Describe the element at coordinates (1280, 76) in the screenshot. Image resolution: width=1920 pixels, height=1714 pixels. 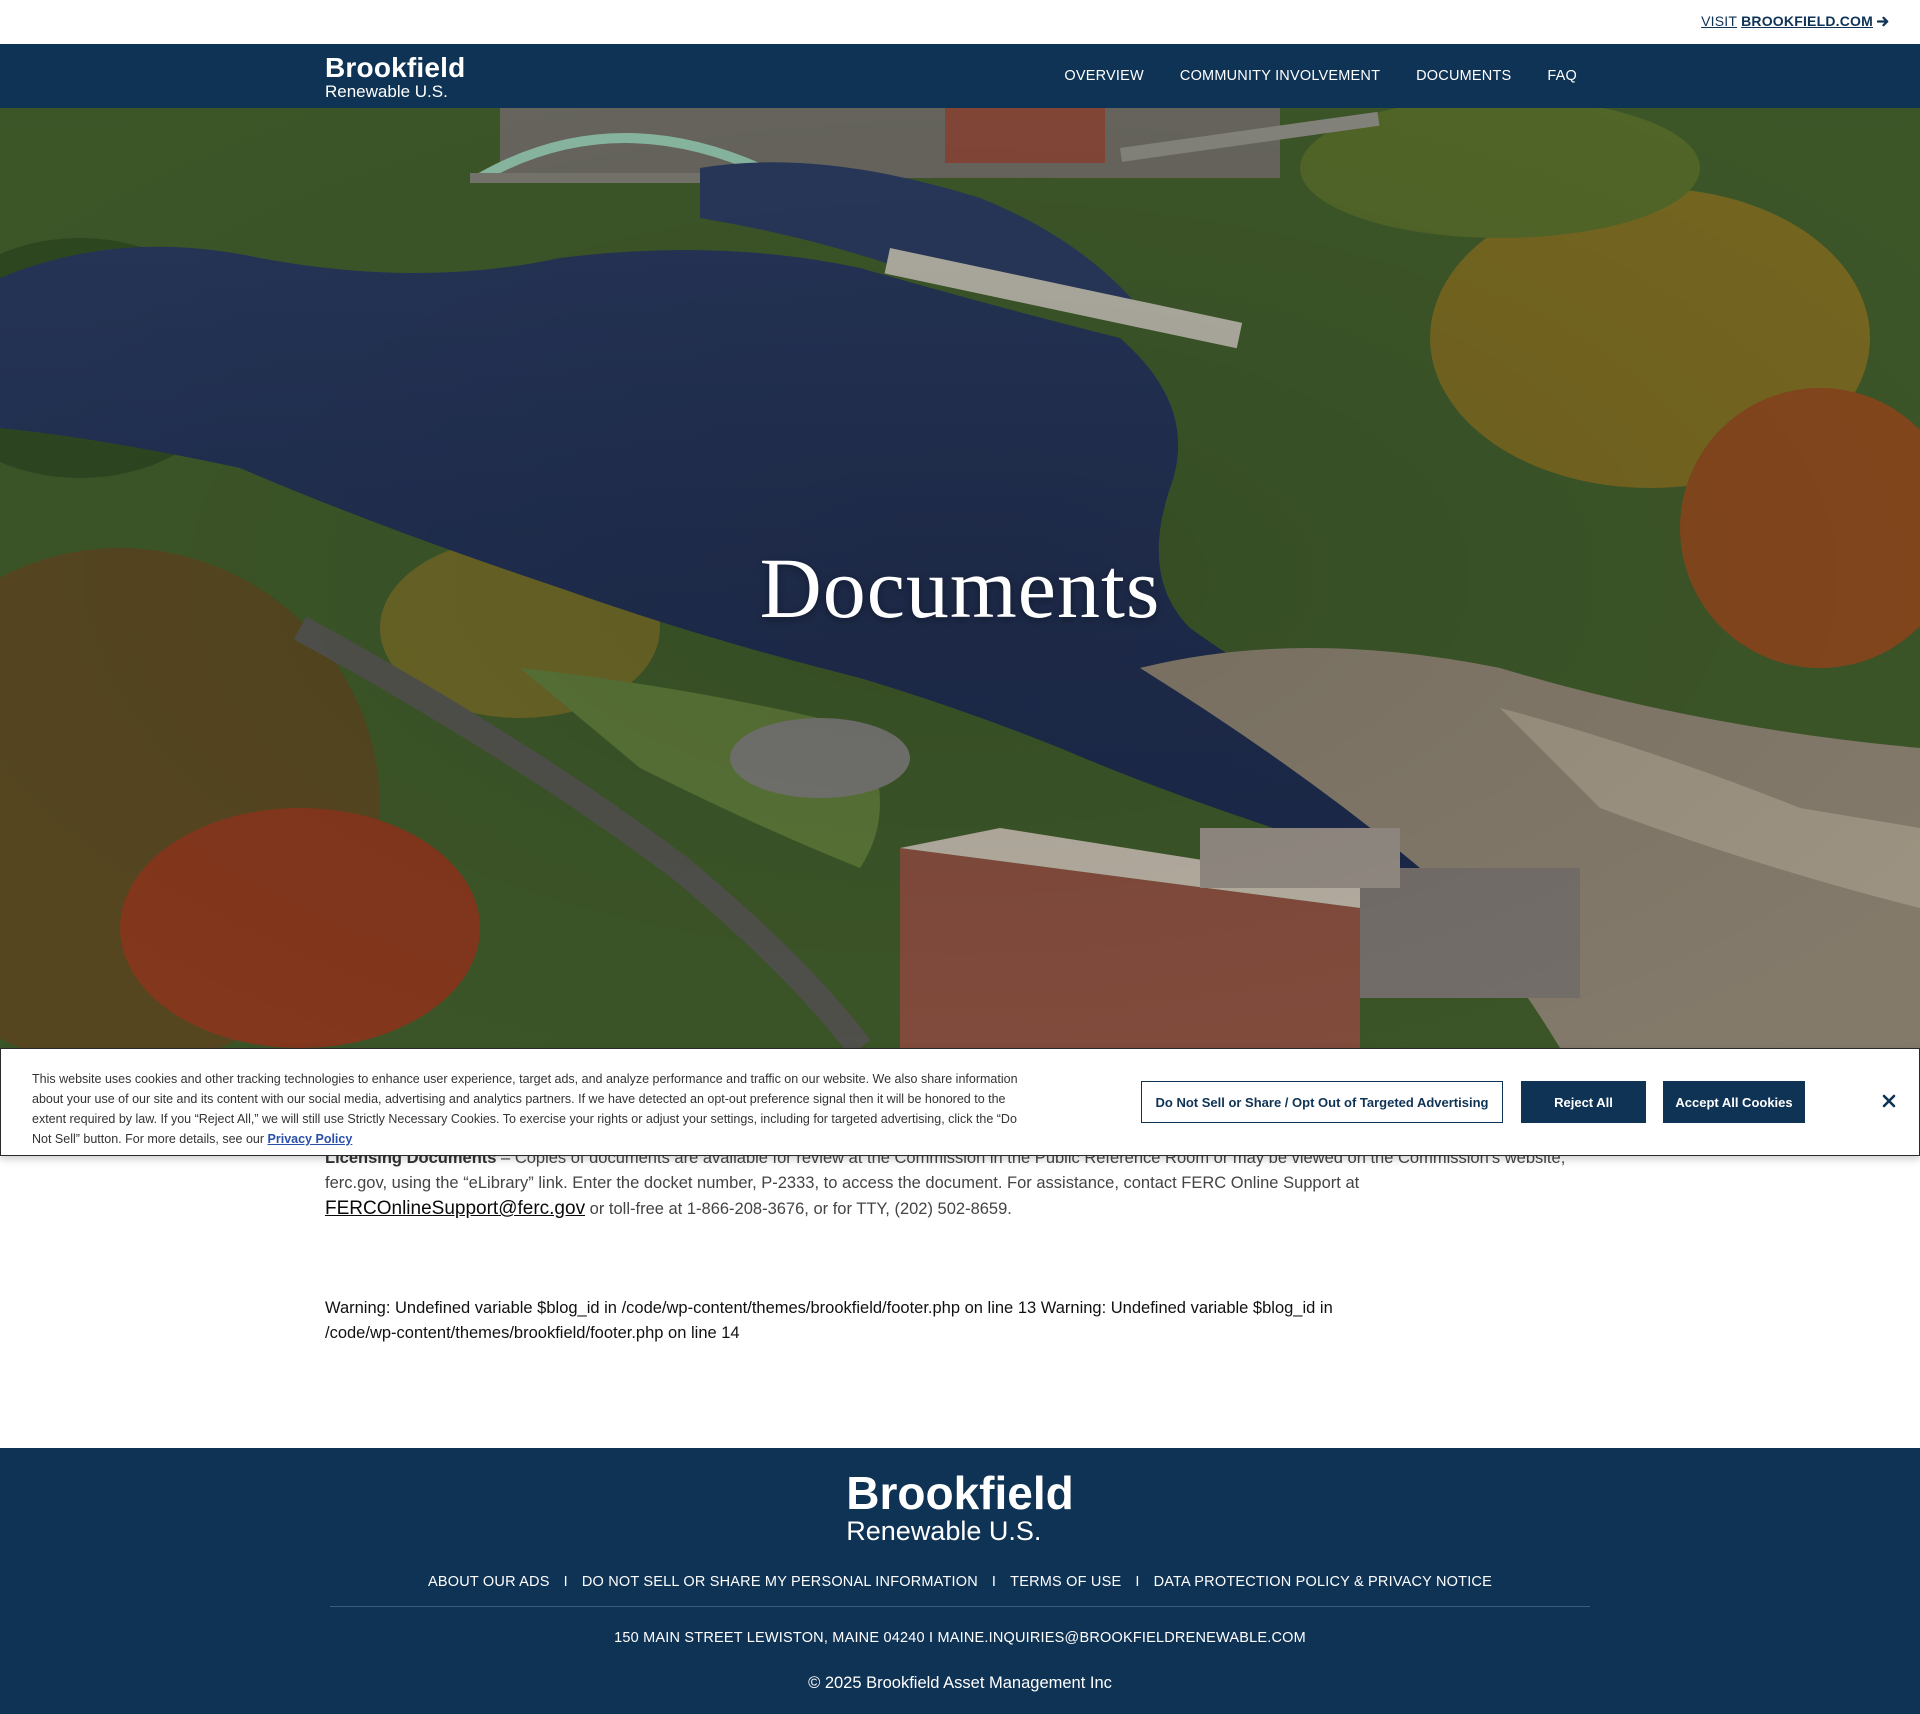
I see `nav-community-involvement: COMMUNITY INVOLVEMENT` at that location.